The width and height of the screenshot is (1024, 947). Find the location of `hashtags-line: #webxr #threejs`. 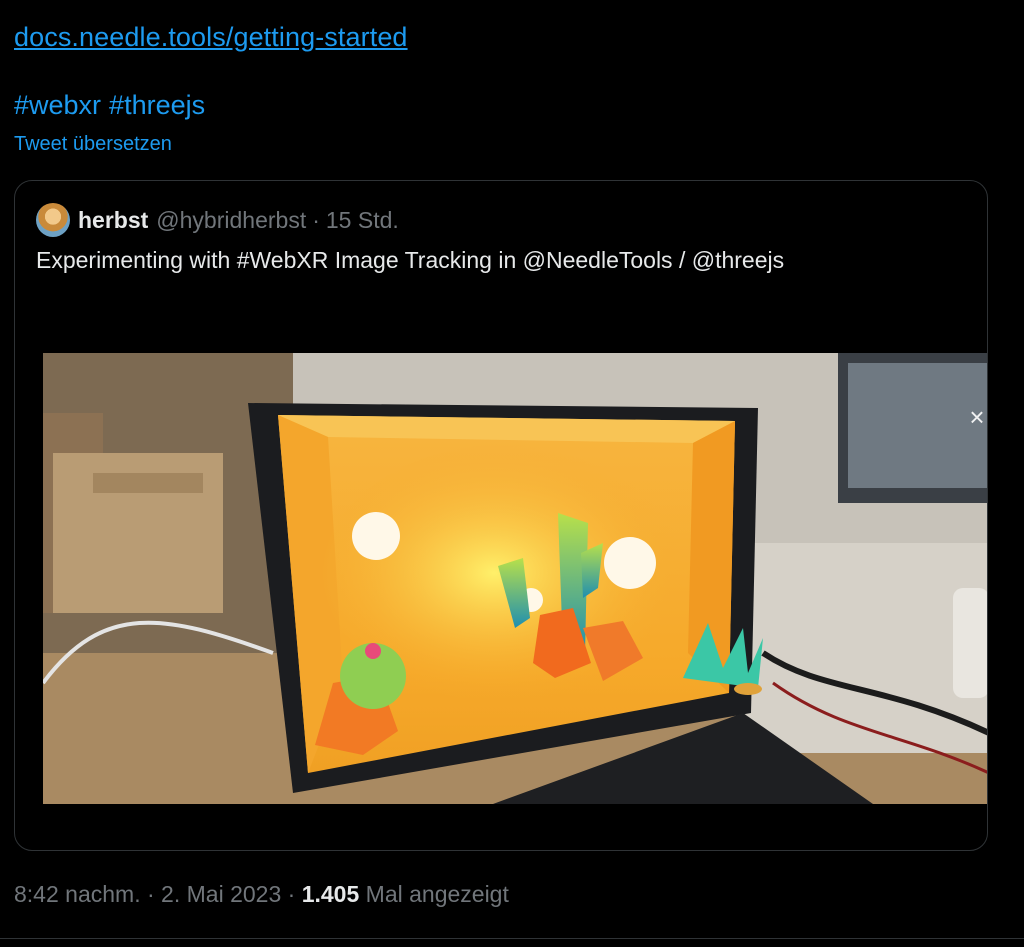

hashtags-line: #webxr #threejs is located at coordinates (113, 105).